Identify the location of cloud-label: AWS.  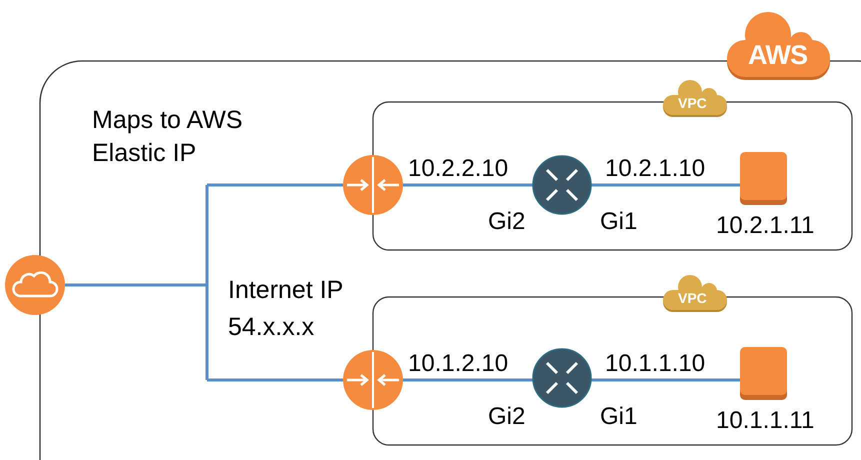
(778, 55).